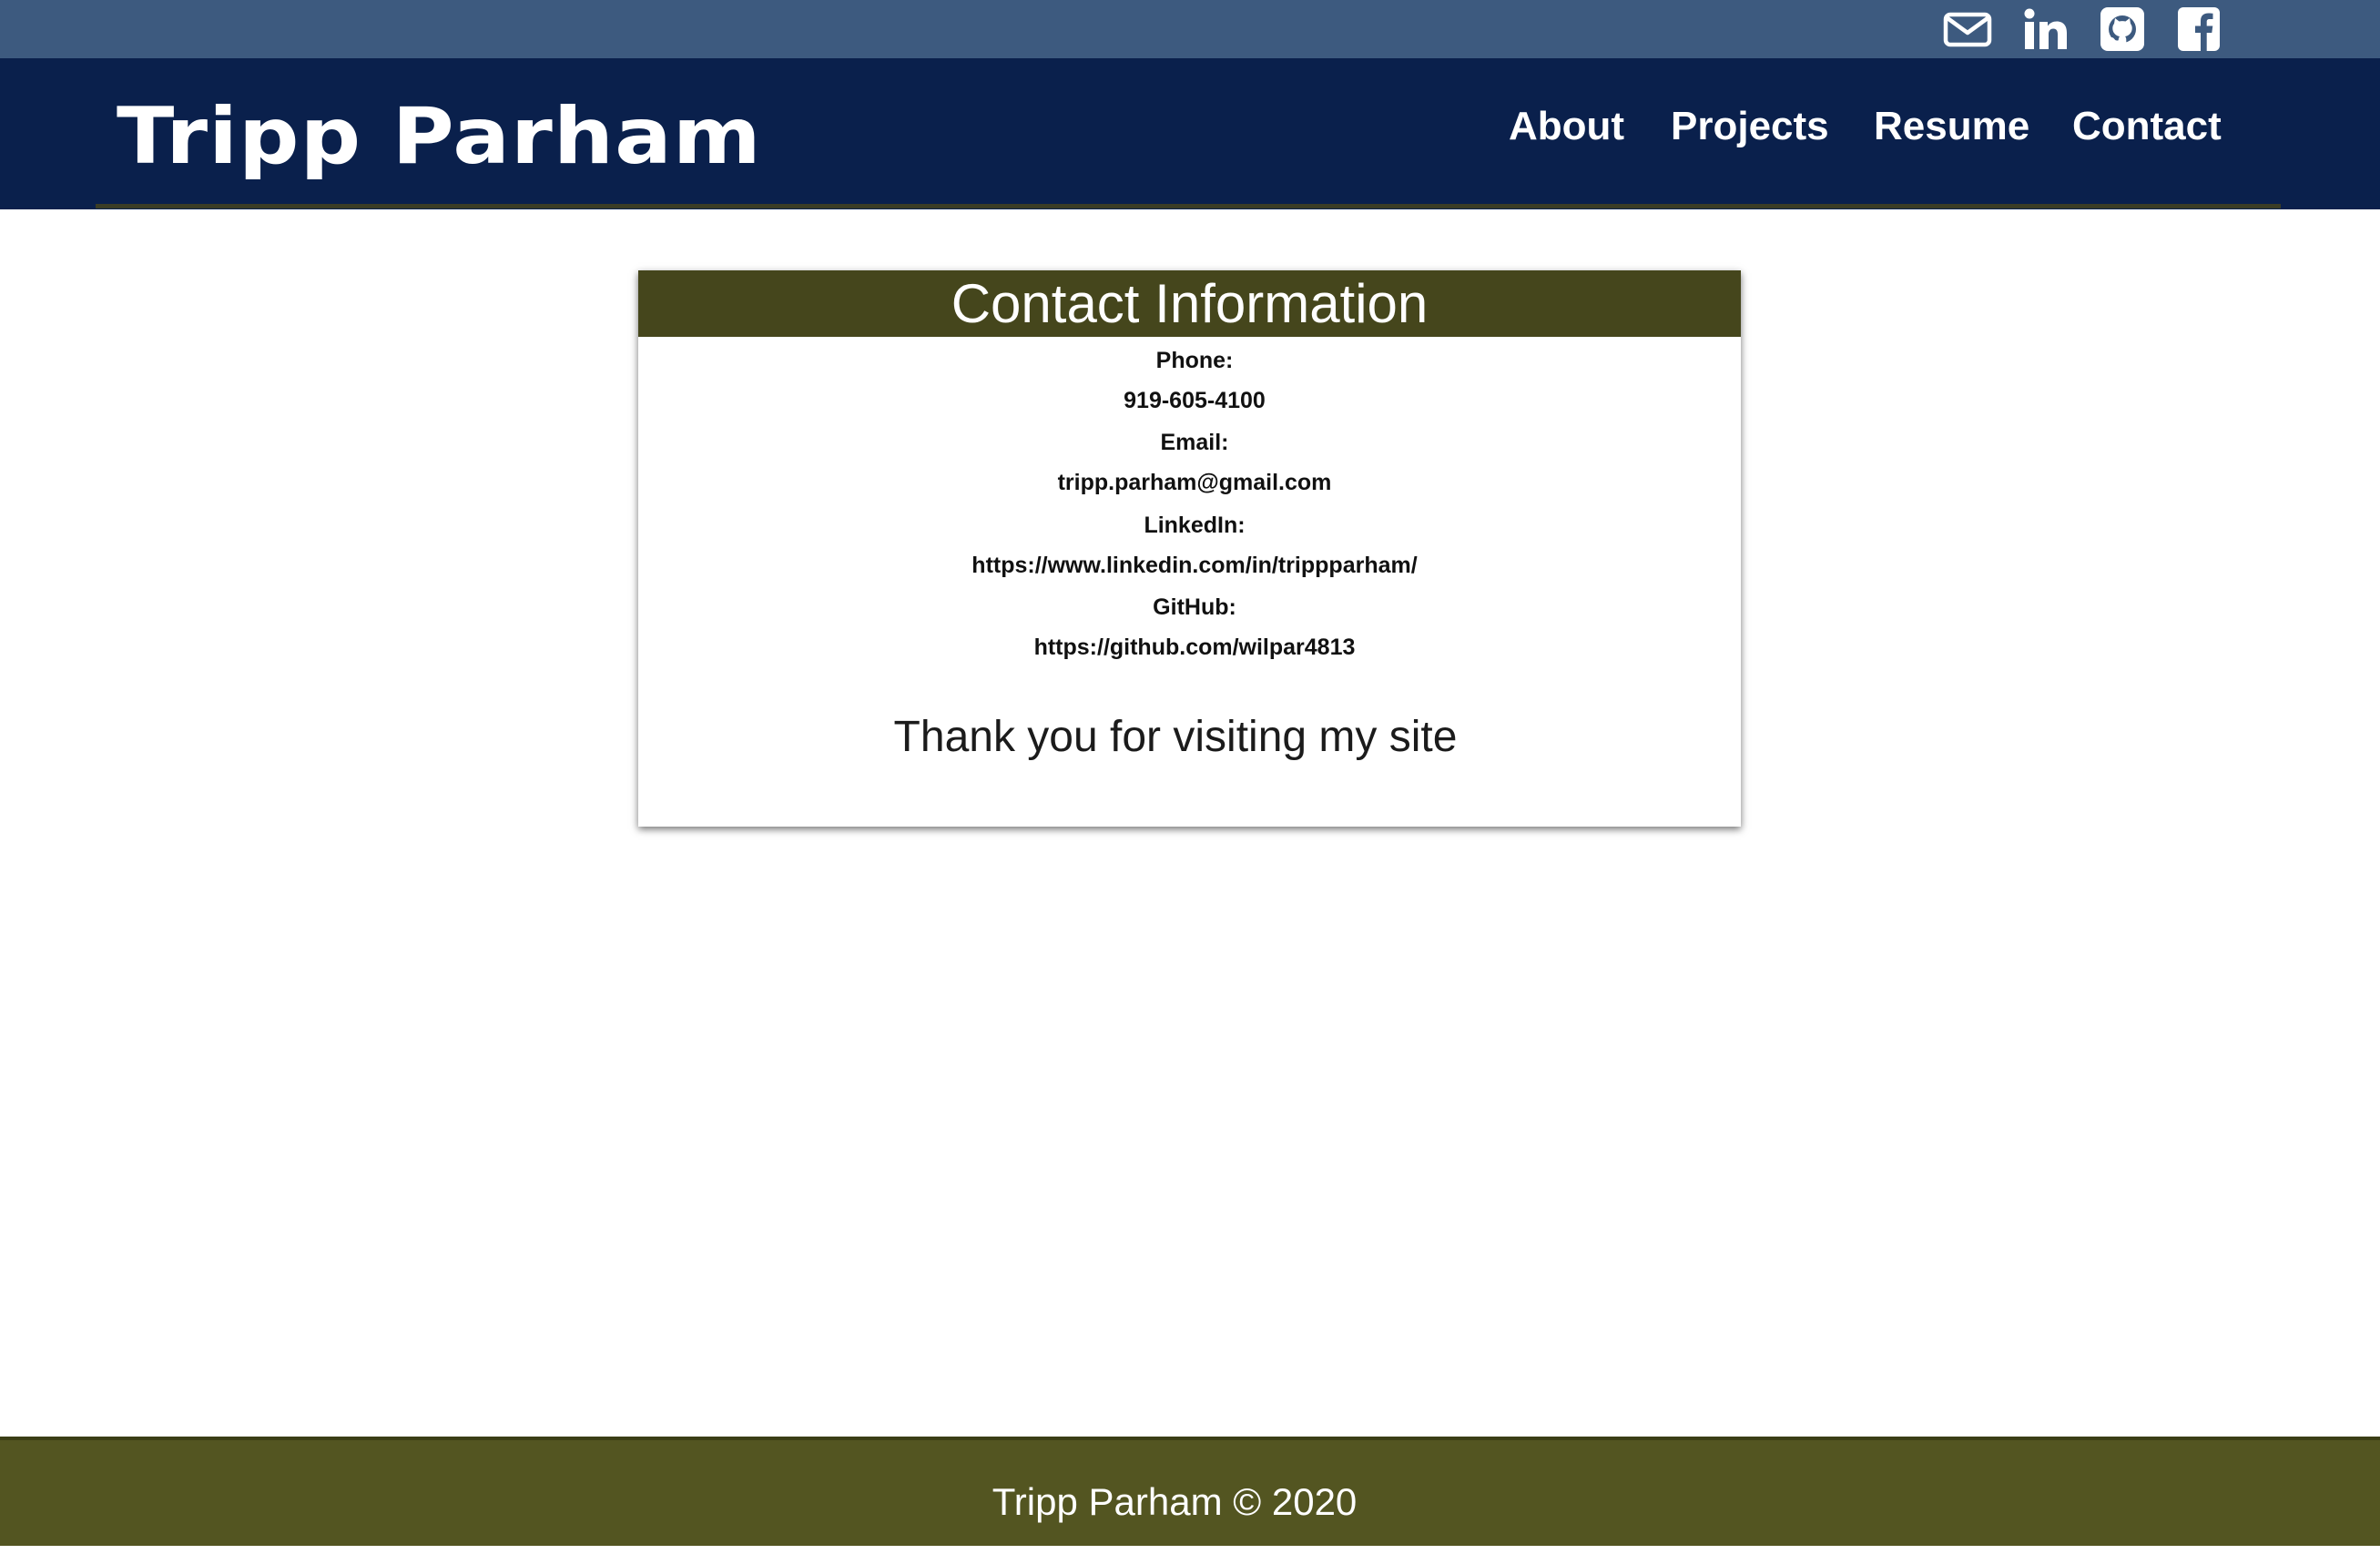 Image resolution: width=2380 pixels, height=1564 pixels. I want to click on email-link, so click(1968, 29).